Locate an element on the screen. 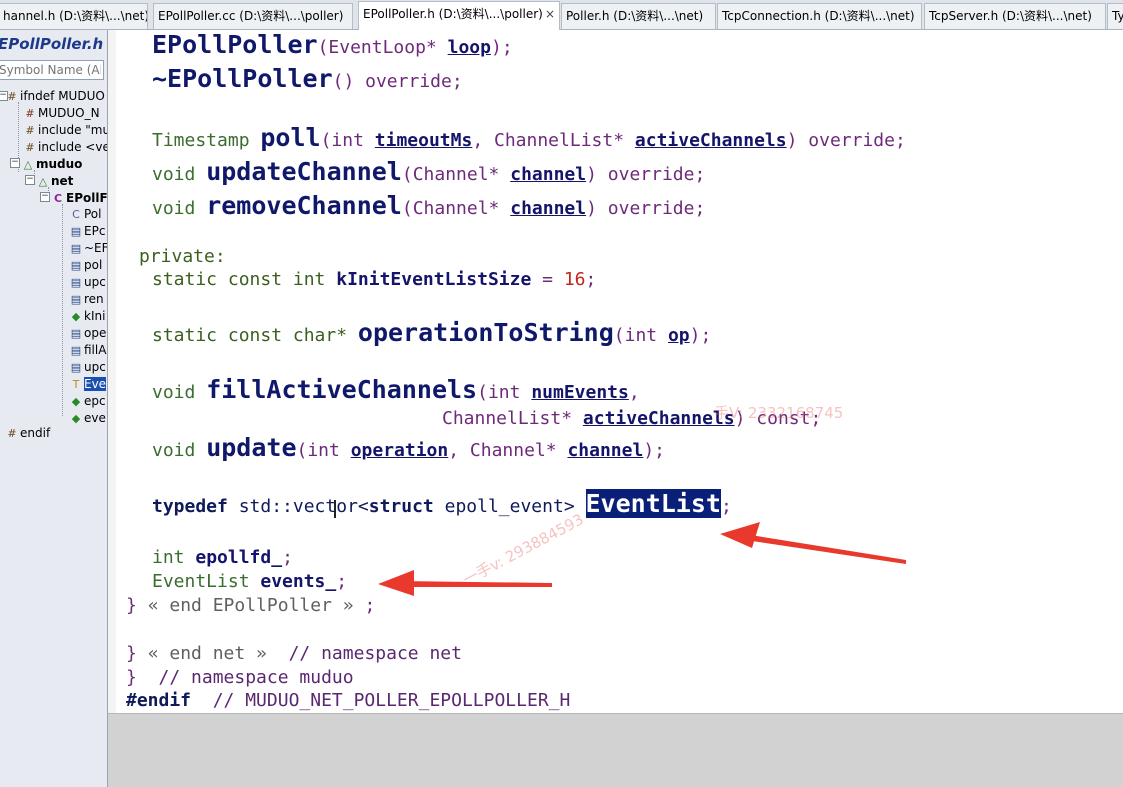 The height and width of the screenshot is (787, 1123). tree-item: ◆ kIni is located at coordinates (88, 316).